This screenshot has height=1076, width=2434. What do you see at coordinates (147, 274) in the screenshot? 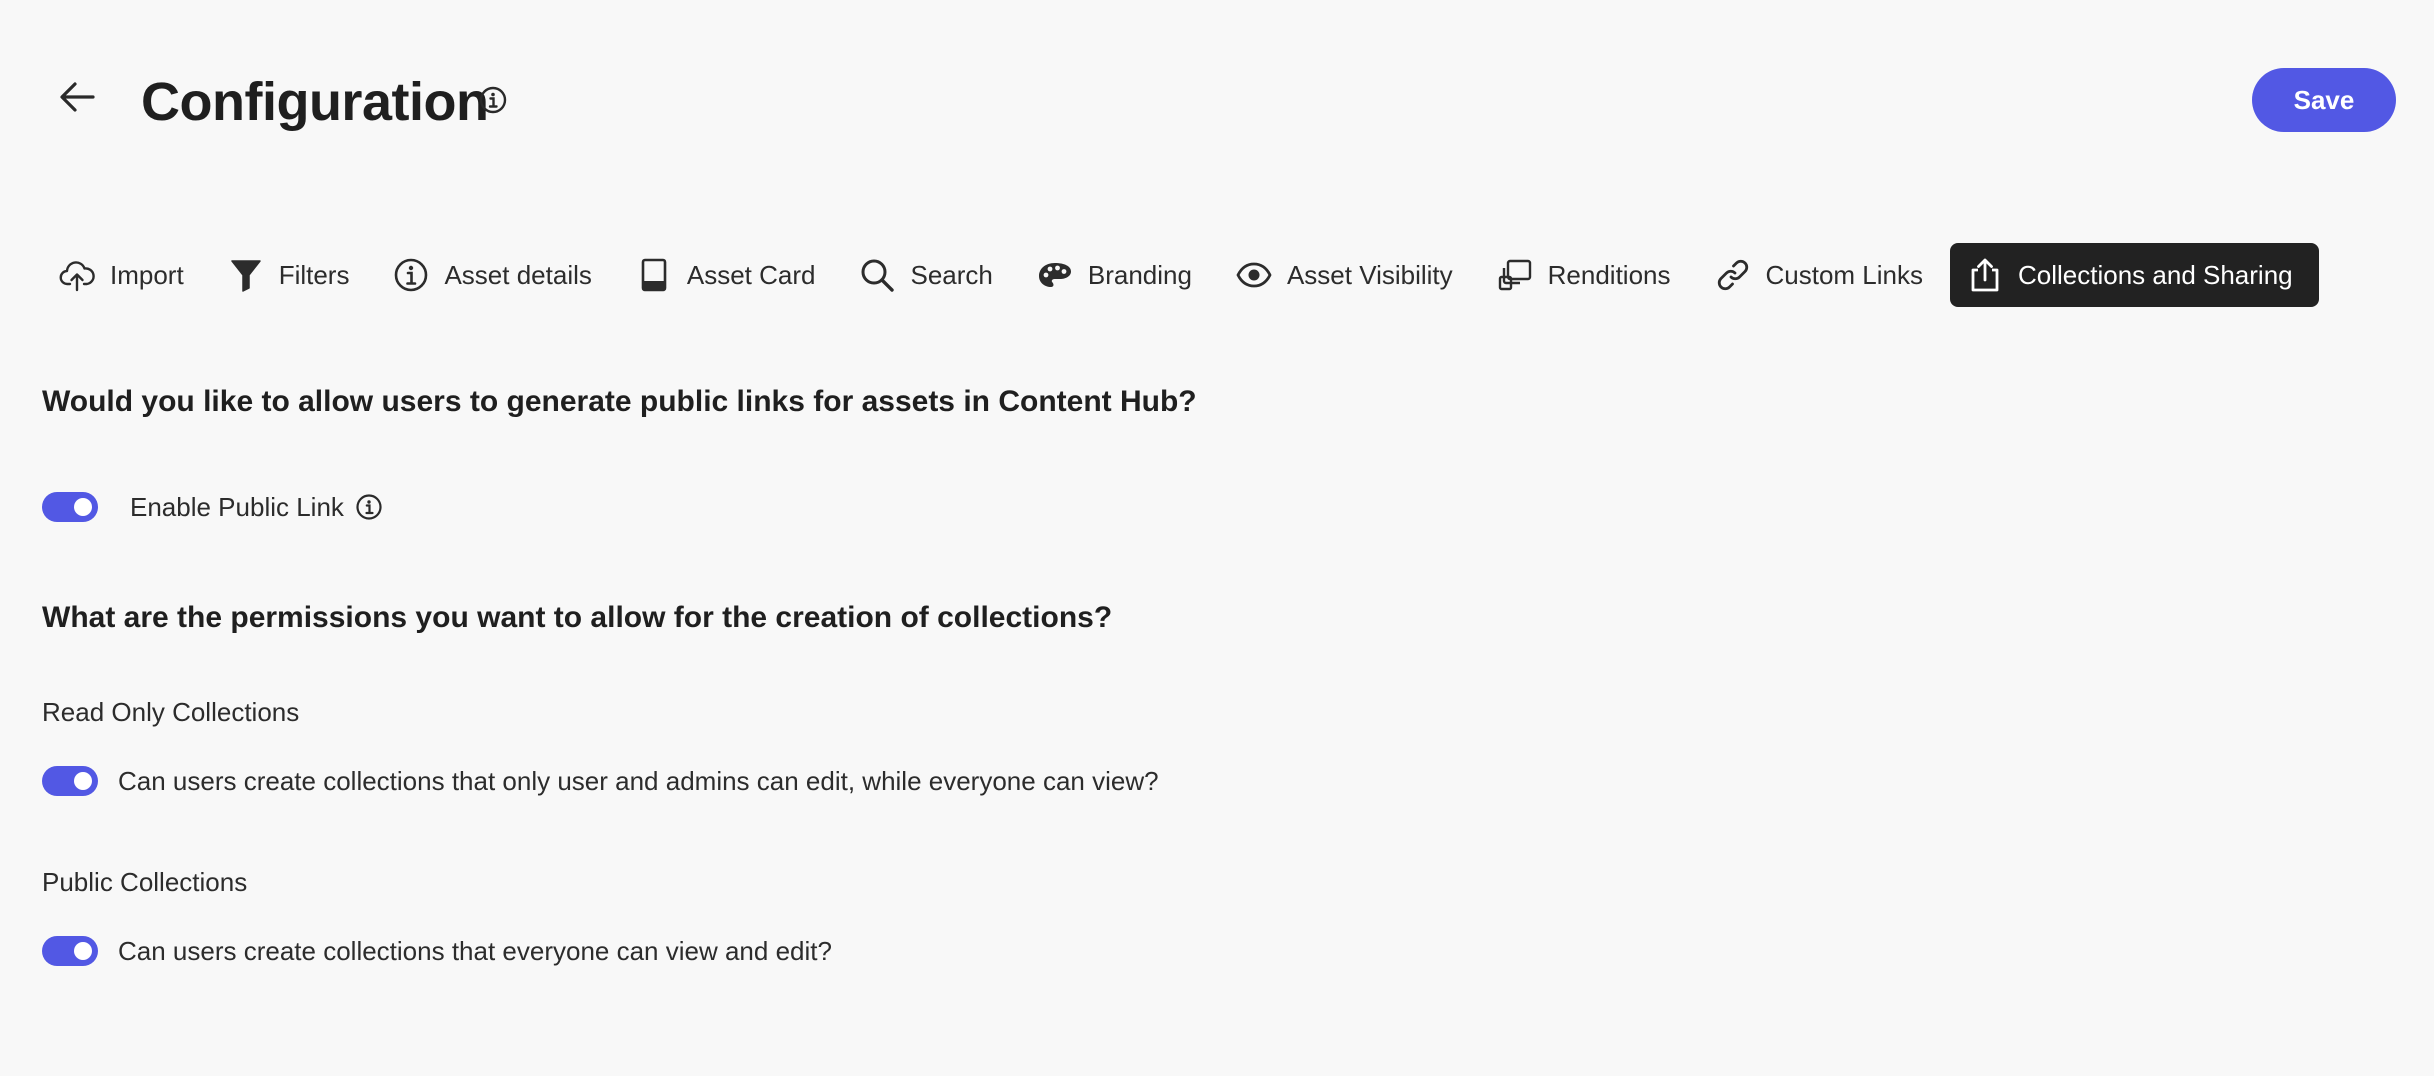
I see `tab-label: Import` at bounding box center [147, 274].